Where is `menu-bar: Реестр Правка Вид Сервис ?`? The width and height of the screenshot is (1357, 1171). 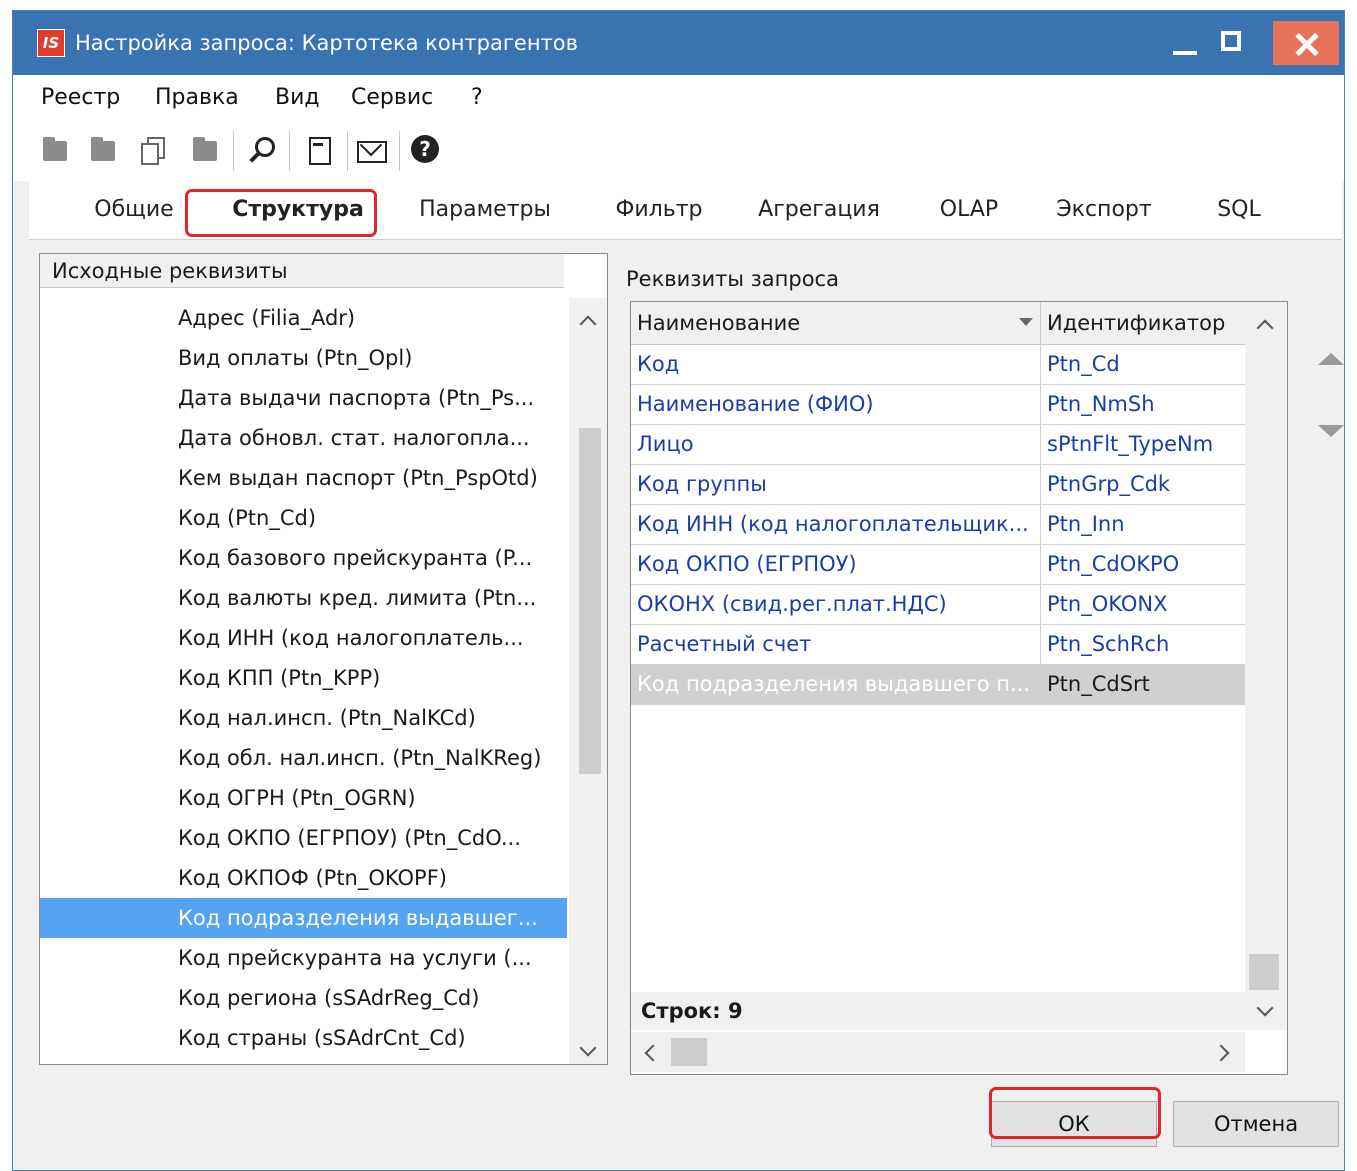 menu-bar: Реестр Правка Вид Сервис ? is located at coordinates (678, 97).